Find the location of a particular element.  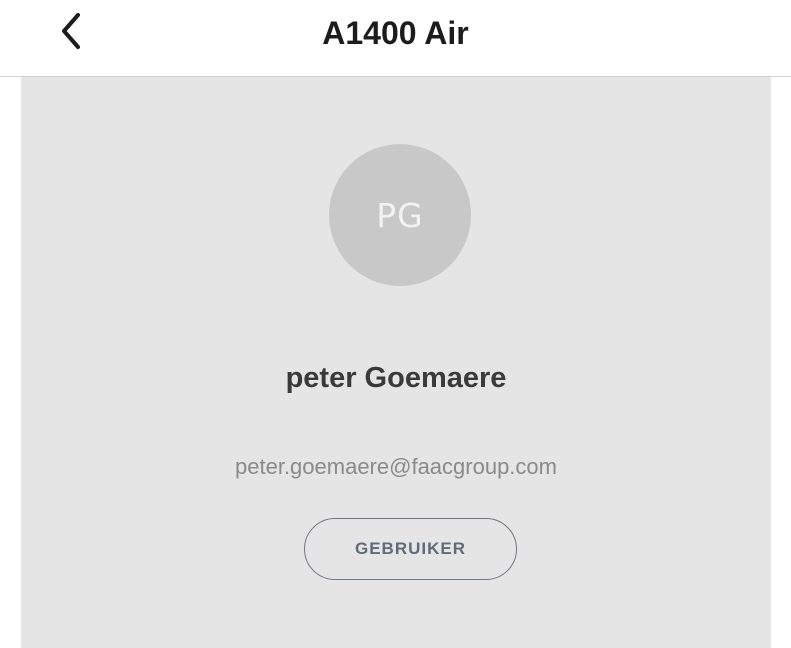

user-email: peter.goemaere@faacgroup.com is located at coordinates (396, 466).